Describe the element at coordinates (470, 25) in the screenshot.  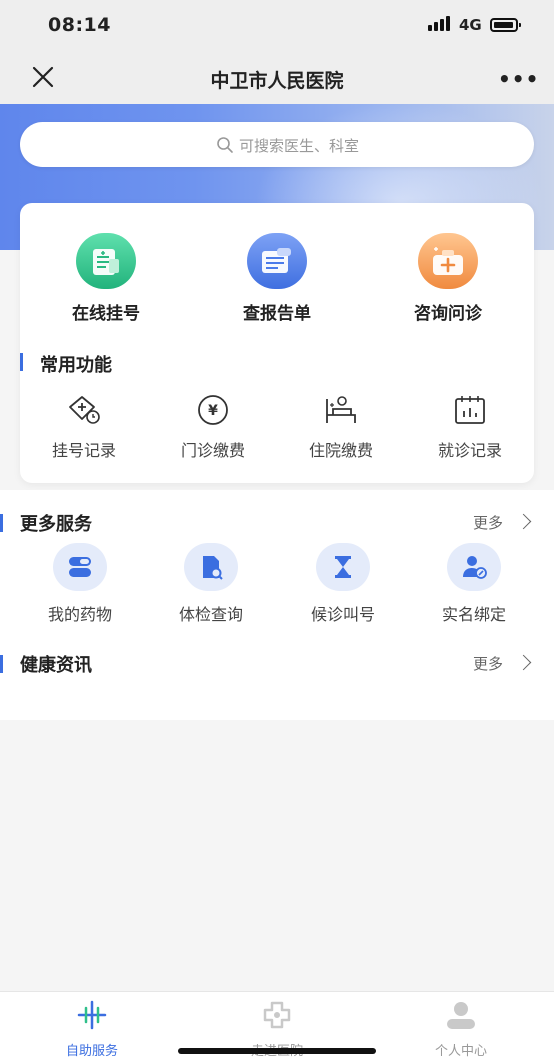
I see `network-type: 4G` at that location.